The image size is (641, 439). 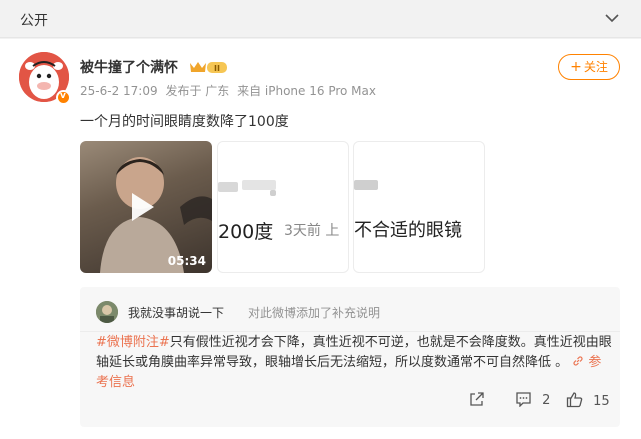 What do you see at coordinates (208, 67) in the screenshot?
I see `vip-crown-badge-icon: II` at bounding box center [208, 67].